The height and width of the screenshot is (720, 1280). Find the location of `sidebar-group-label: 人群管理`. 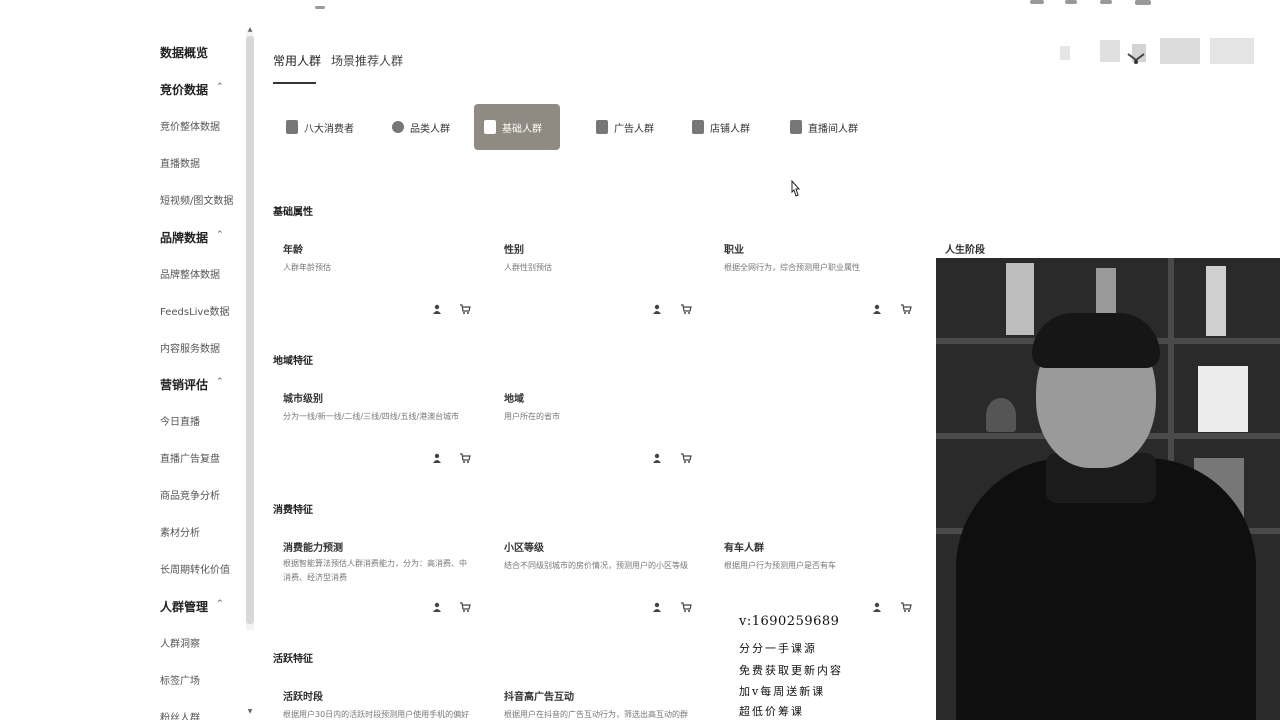

sidebar-group-label: 人群管理 is located at coordinates (184, 607).